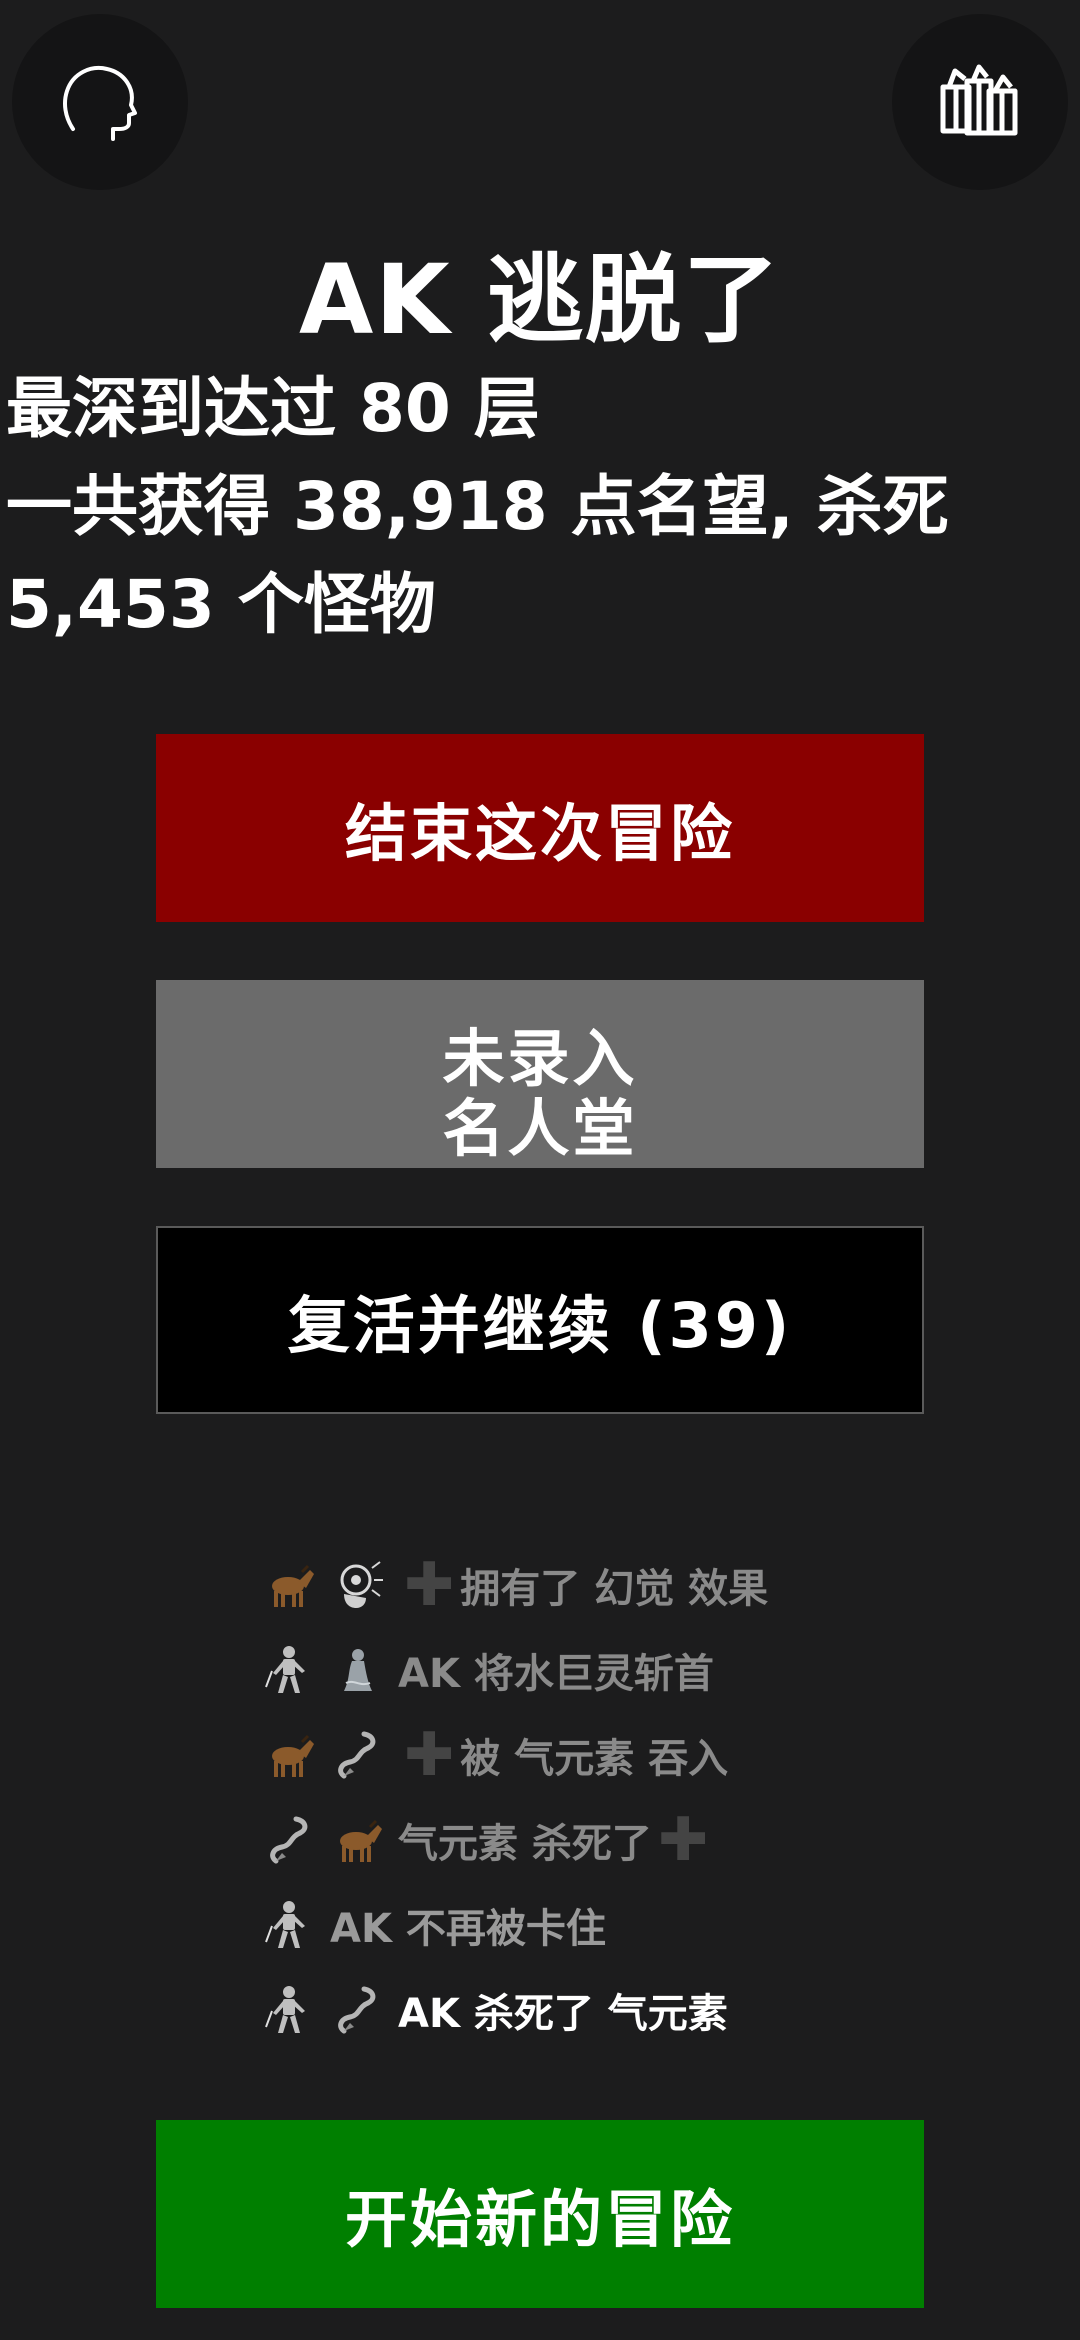 This screenshot has width=1080, height=2340. I want to click on water-elemental-icon, so click(357, 1670).